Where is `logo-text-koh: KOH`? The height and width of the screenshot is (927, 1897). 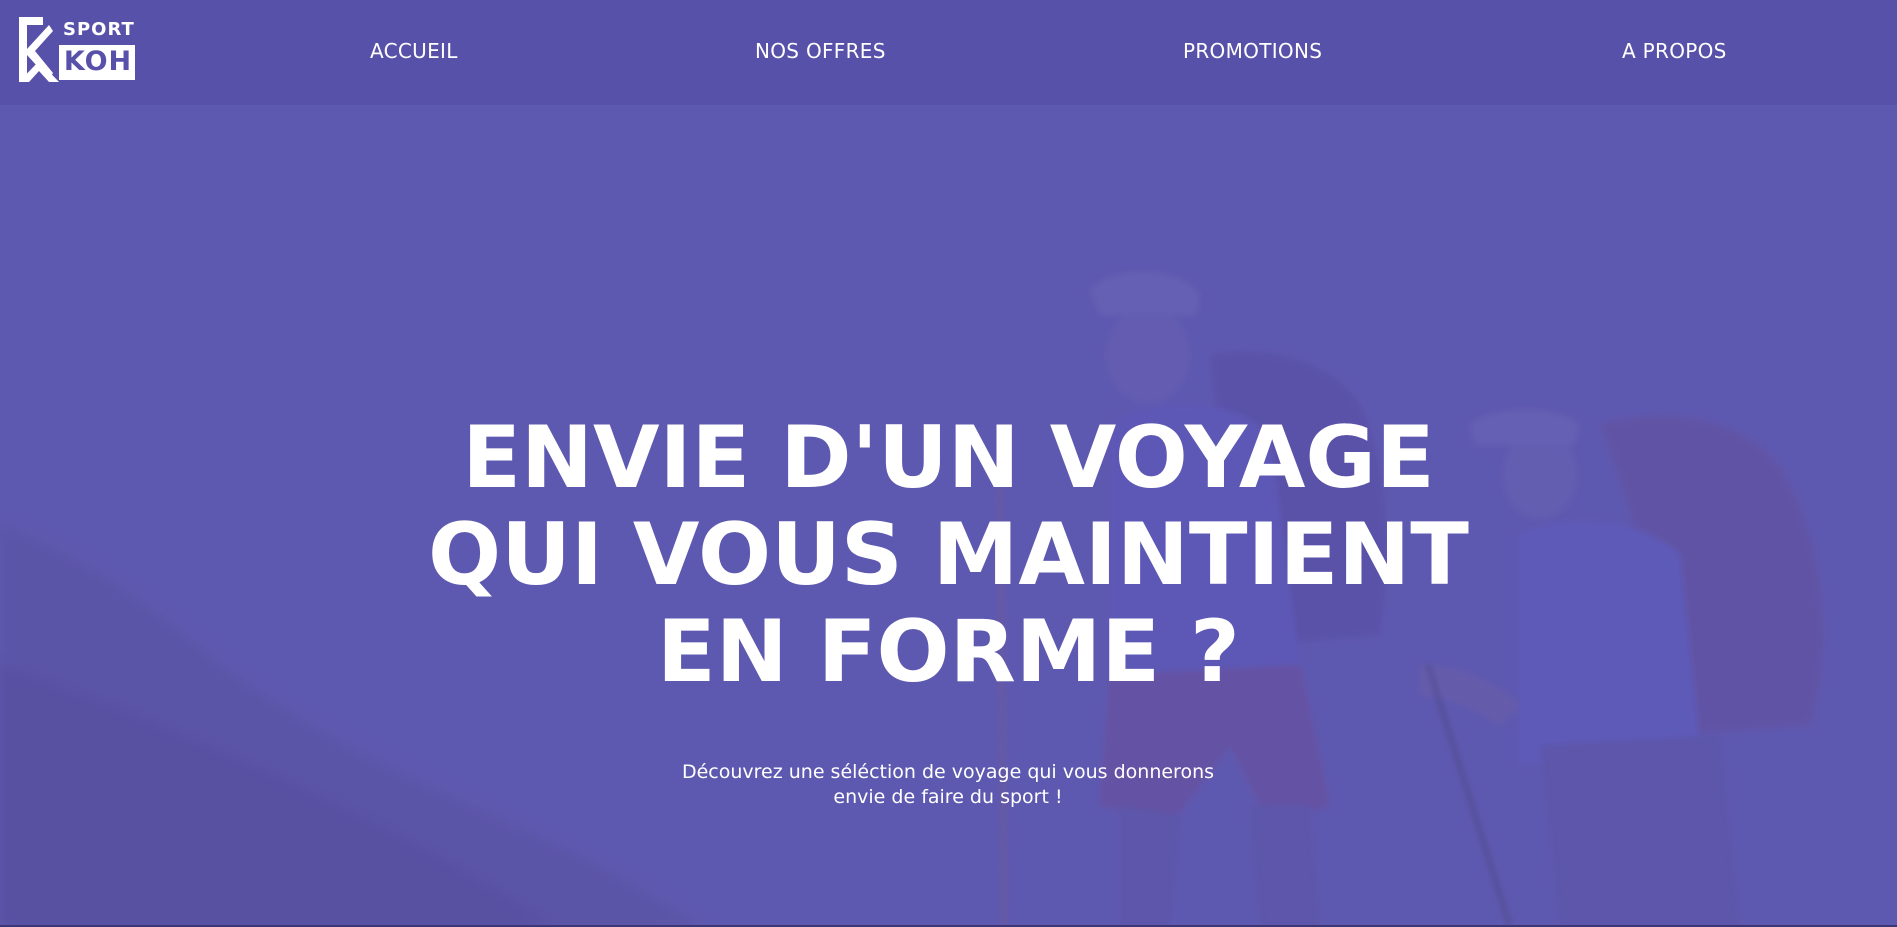 logo-text-koh: KOH is located at coordinates (98, 61).